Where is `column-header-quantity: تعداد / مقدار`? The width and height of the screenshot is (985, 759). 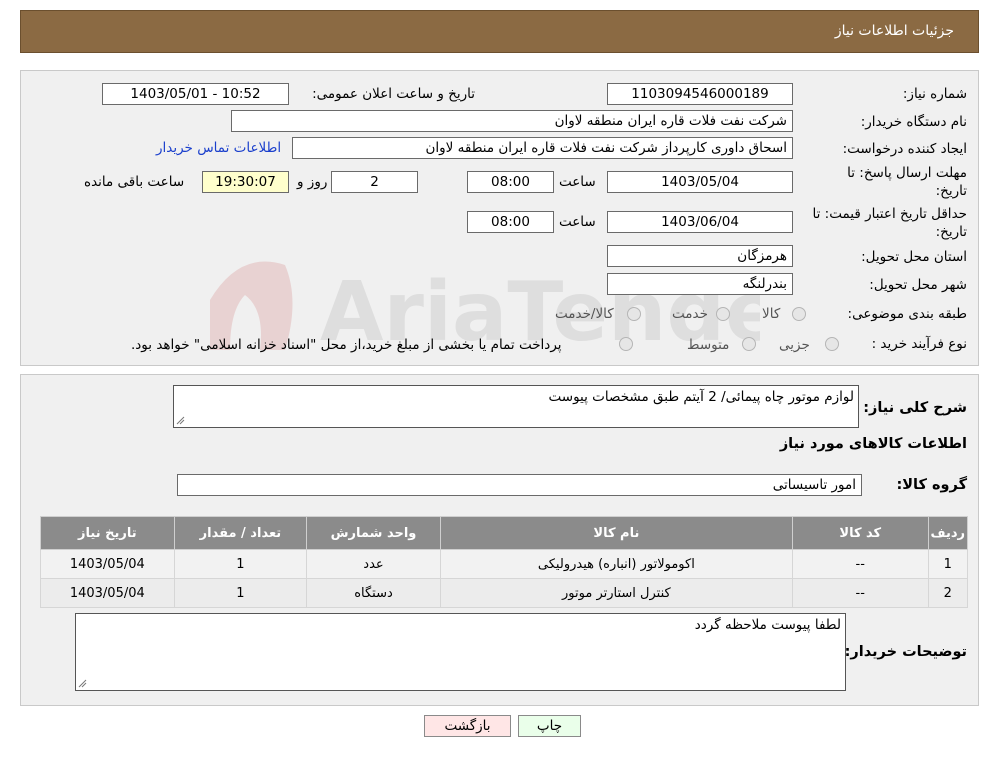 column-header-quantity: تعداد / مقدار is located at coordinates (240, 533).